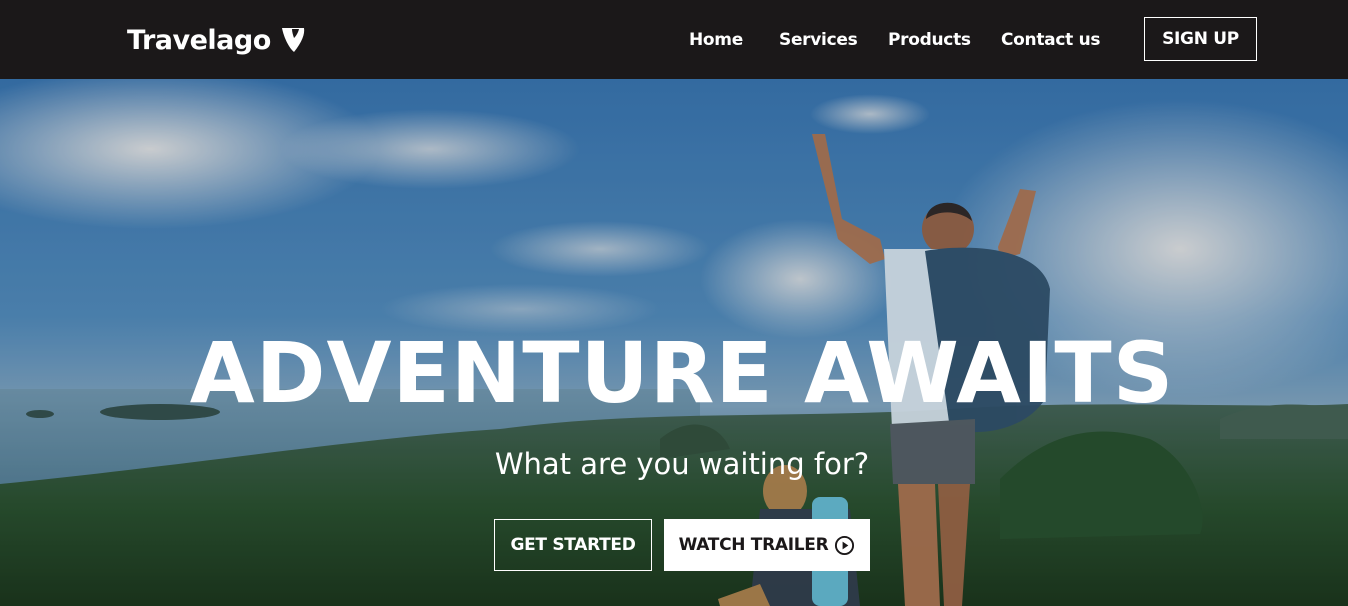 Image resolution: width=1348 pixels, height=606 pixels. I want to click on nav-home-link: Home, so click(716, 40).